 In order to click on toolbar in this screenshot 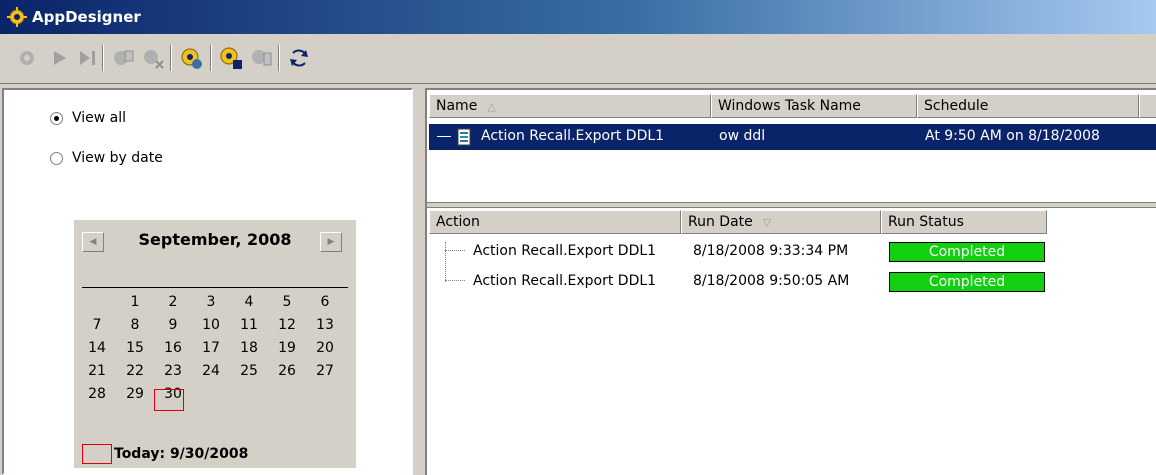, I will do `click(578, 59)`.